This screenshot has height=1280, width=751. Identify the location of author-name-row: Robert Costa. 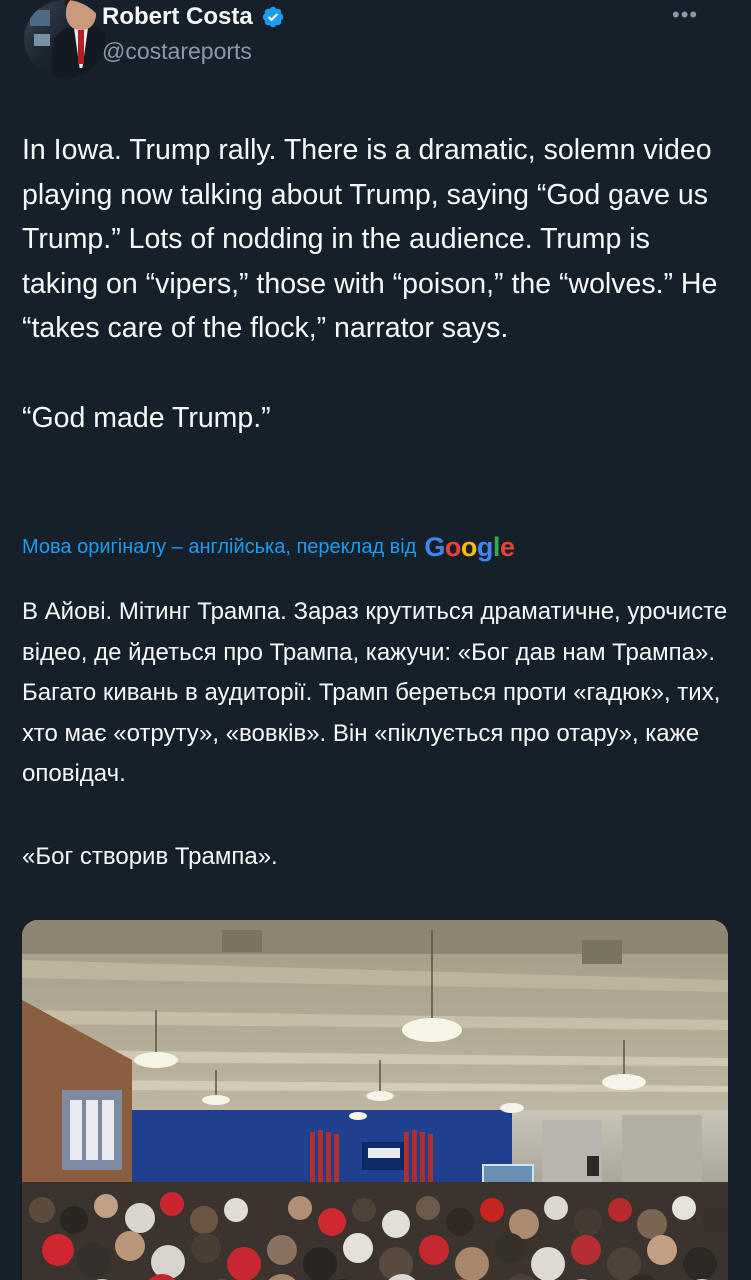
(193, 17).